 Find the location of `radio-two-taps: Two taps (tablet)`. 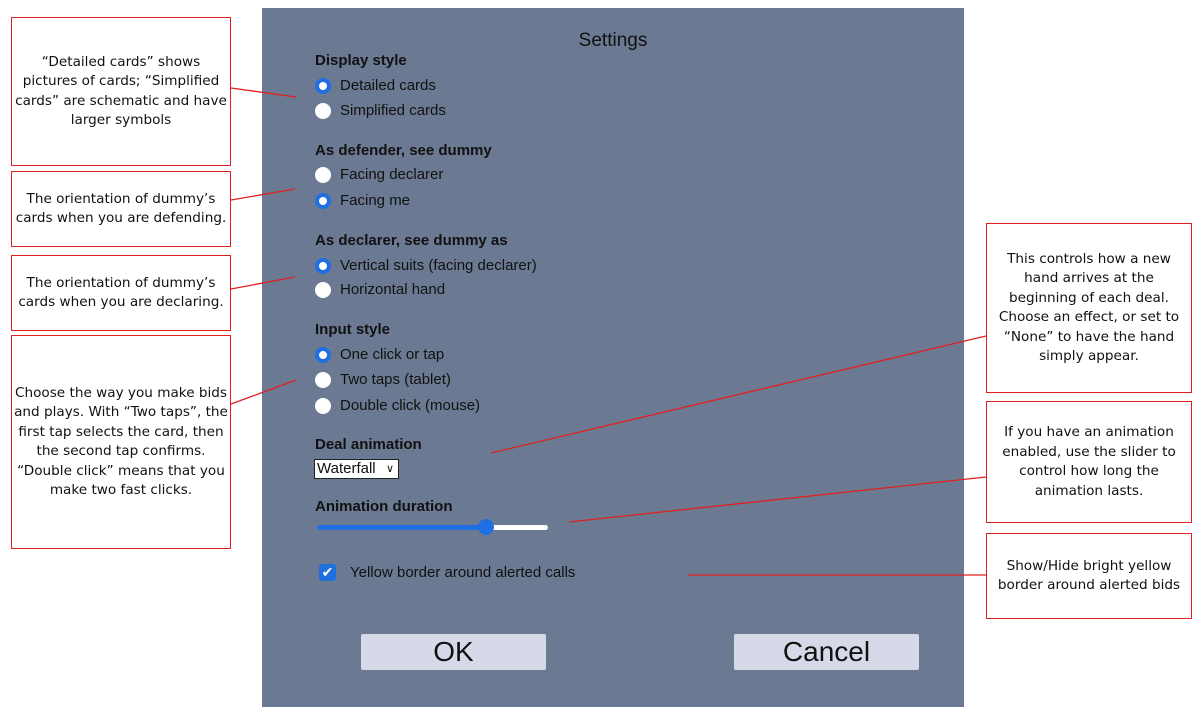

radio-two-taps: Two taps (tablet) is located at coordinates (383, 380).